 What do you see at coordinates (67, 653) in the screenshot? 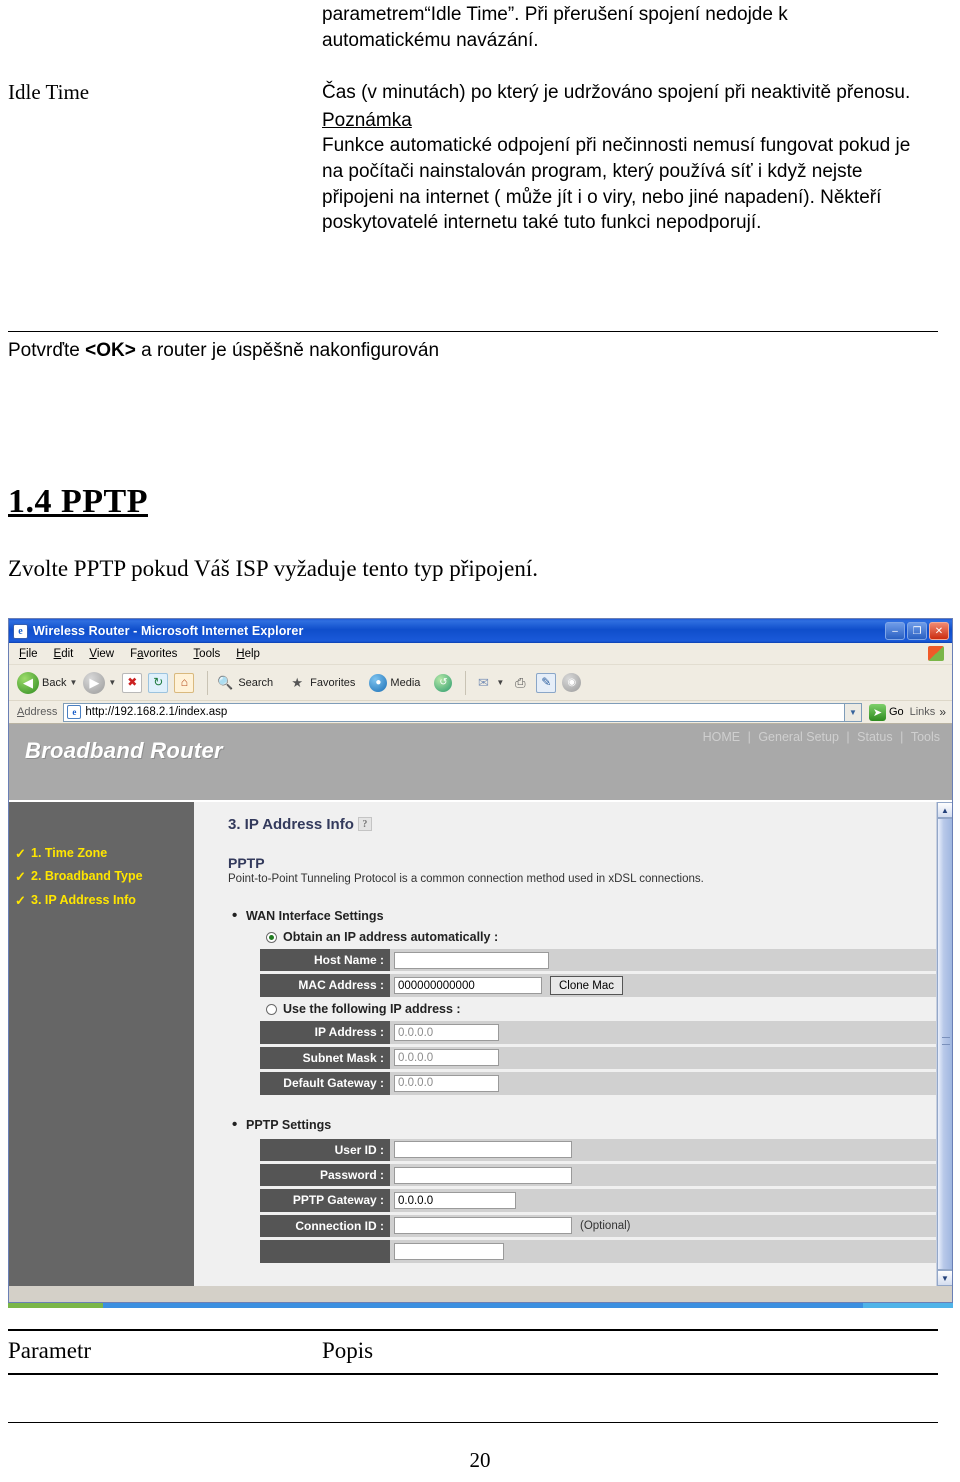
I see `menu-edit-rest: dit` at bounding box center [67, 653].